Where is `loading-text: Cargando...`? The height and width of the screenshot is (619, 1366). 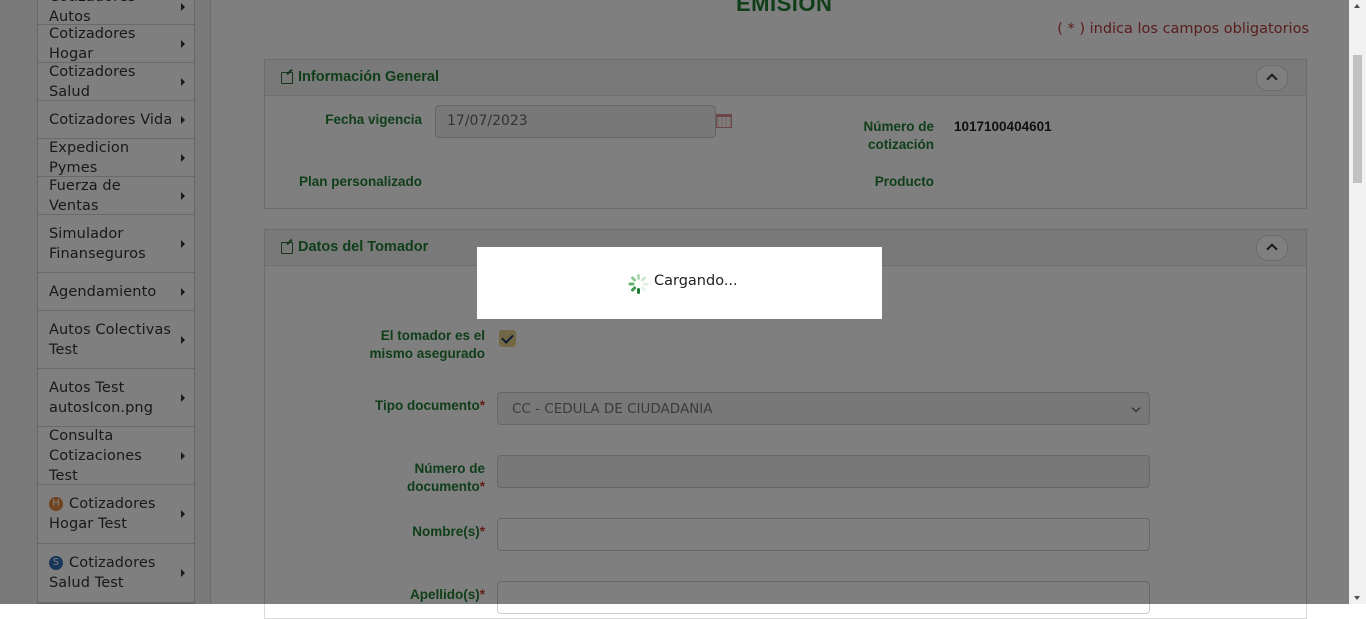
loading-text: Cargando... is located at coordinates (696, 281).